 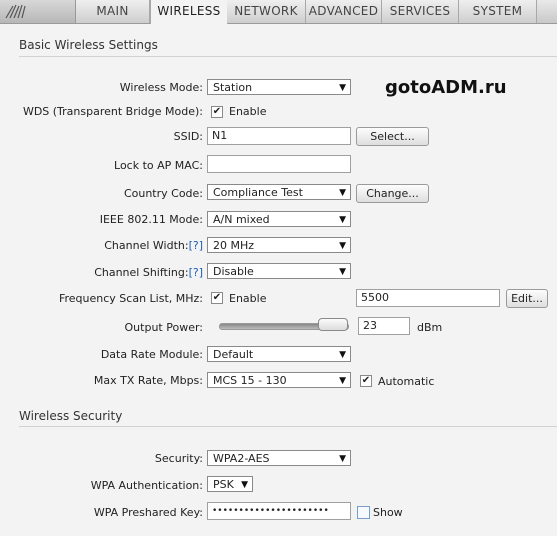 I want to click on data-rate-select: Default ▼, so click(x=279, y=354).